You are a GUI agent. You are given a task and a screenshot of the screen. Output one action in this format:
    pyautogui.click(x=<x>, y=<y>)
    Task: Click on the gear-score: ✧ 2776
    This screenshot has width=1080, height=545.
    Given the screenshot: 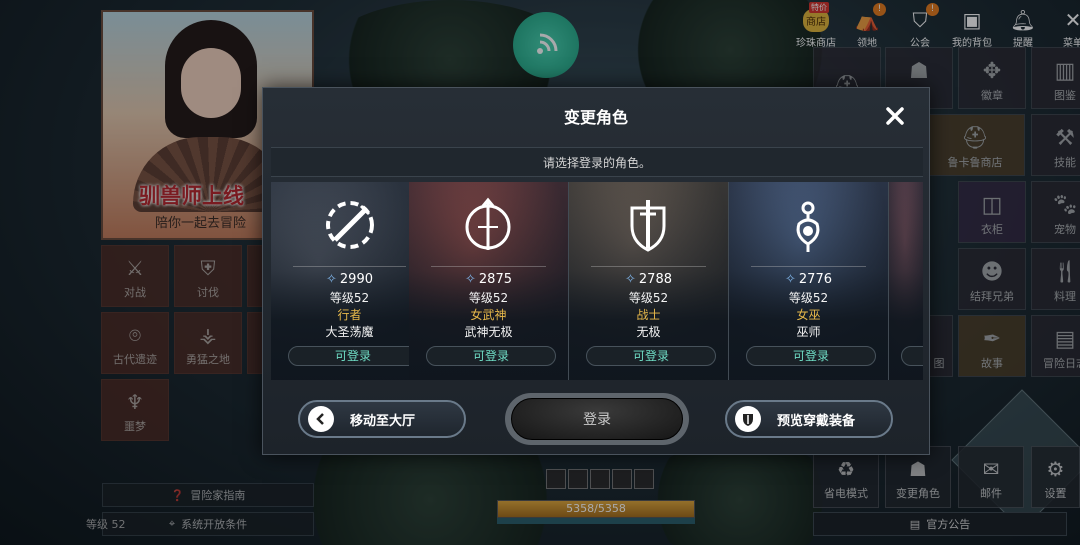 What is the action you would take?
    pyautogui.click(x=808, y=279)
    